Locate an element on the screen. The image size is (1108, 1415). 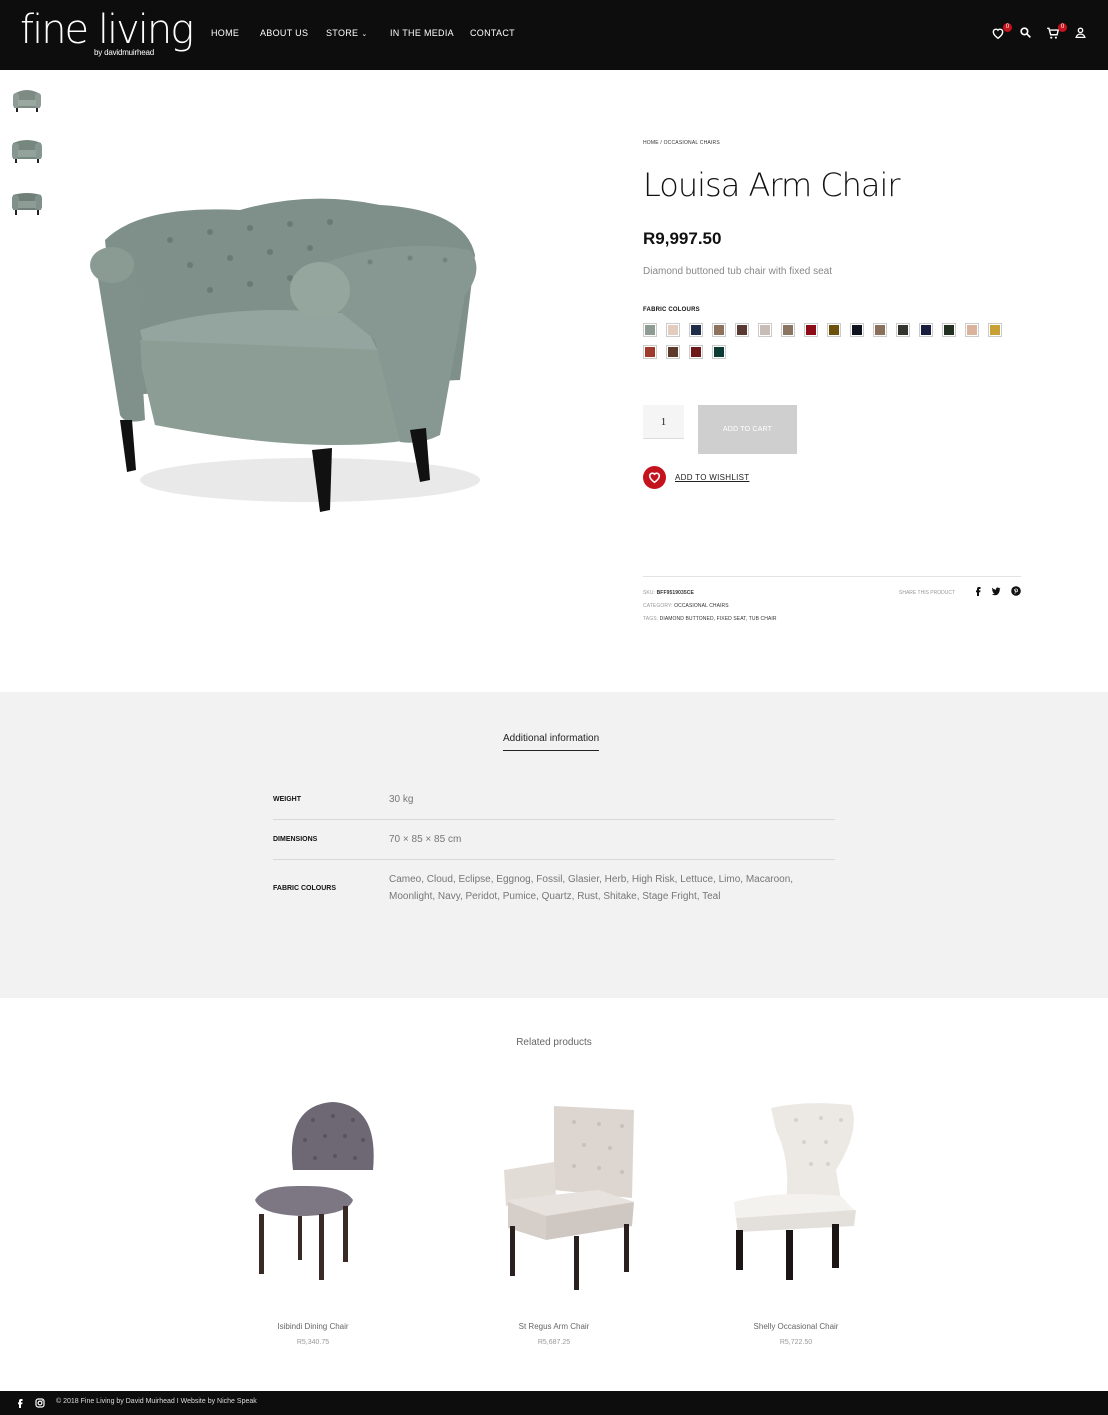
product-price: R9,997.50 is located at coordinates (682, 238).